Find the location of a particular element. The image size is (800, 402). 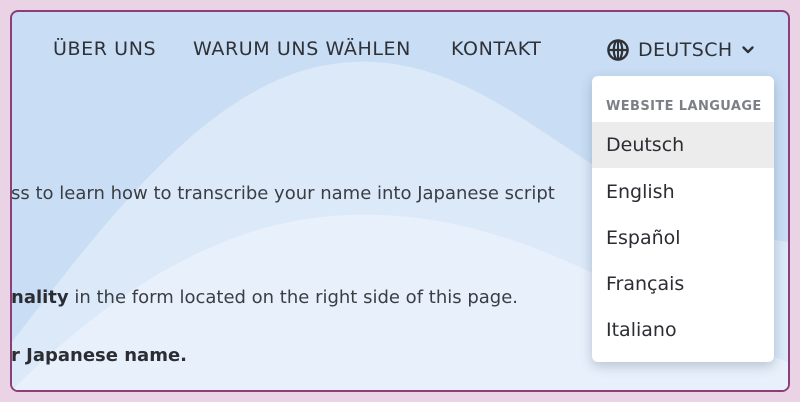

current-language-label: DEUTSCH is located at coordinates (685, 50).